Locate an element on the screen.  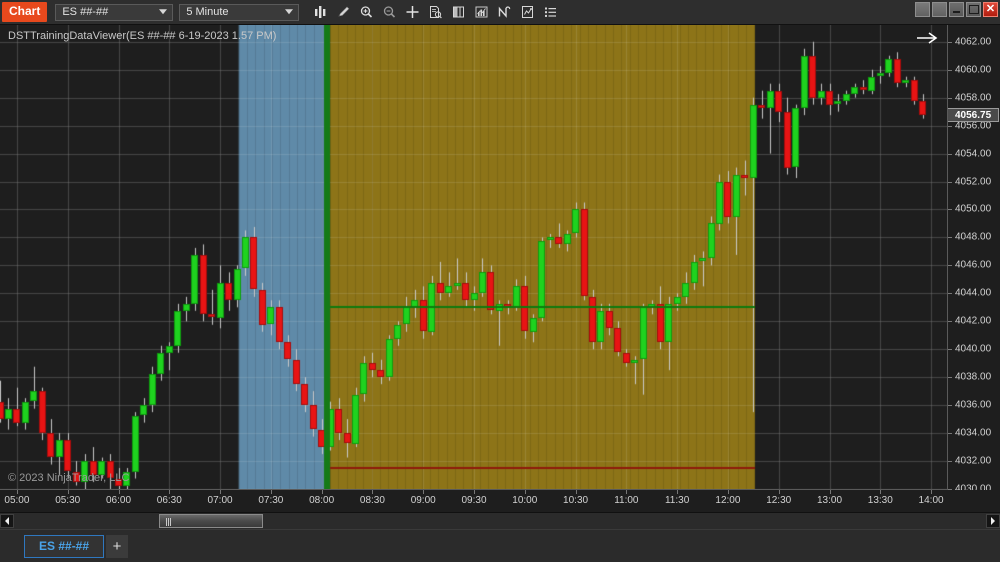
interval-selector: 5 Minute is located at coordinates (239, 12).